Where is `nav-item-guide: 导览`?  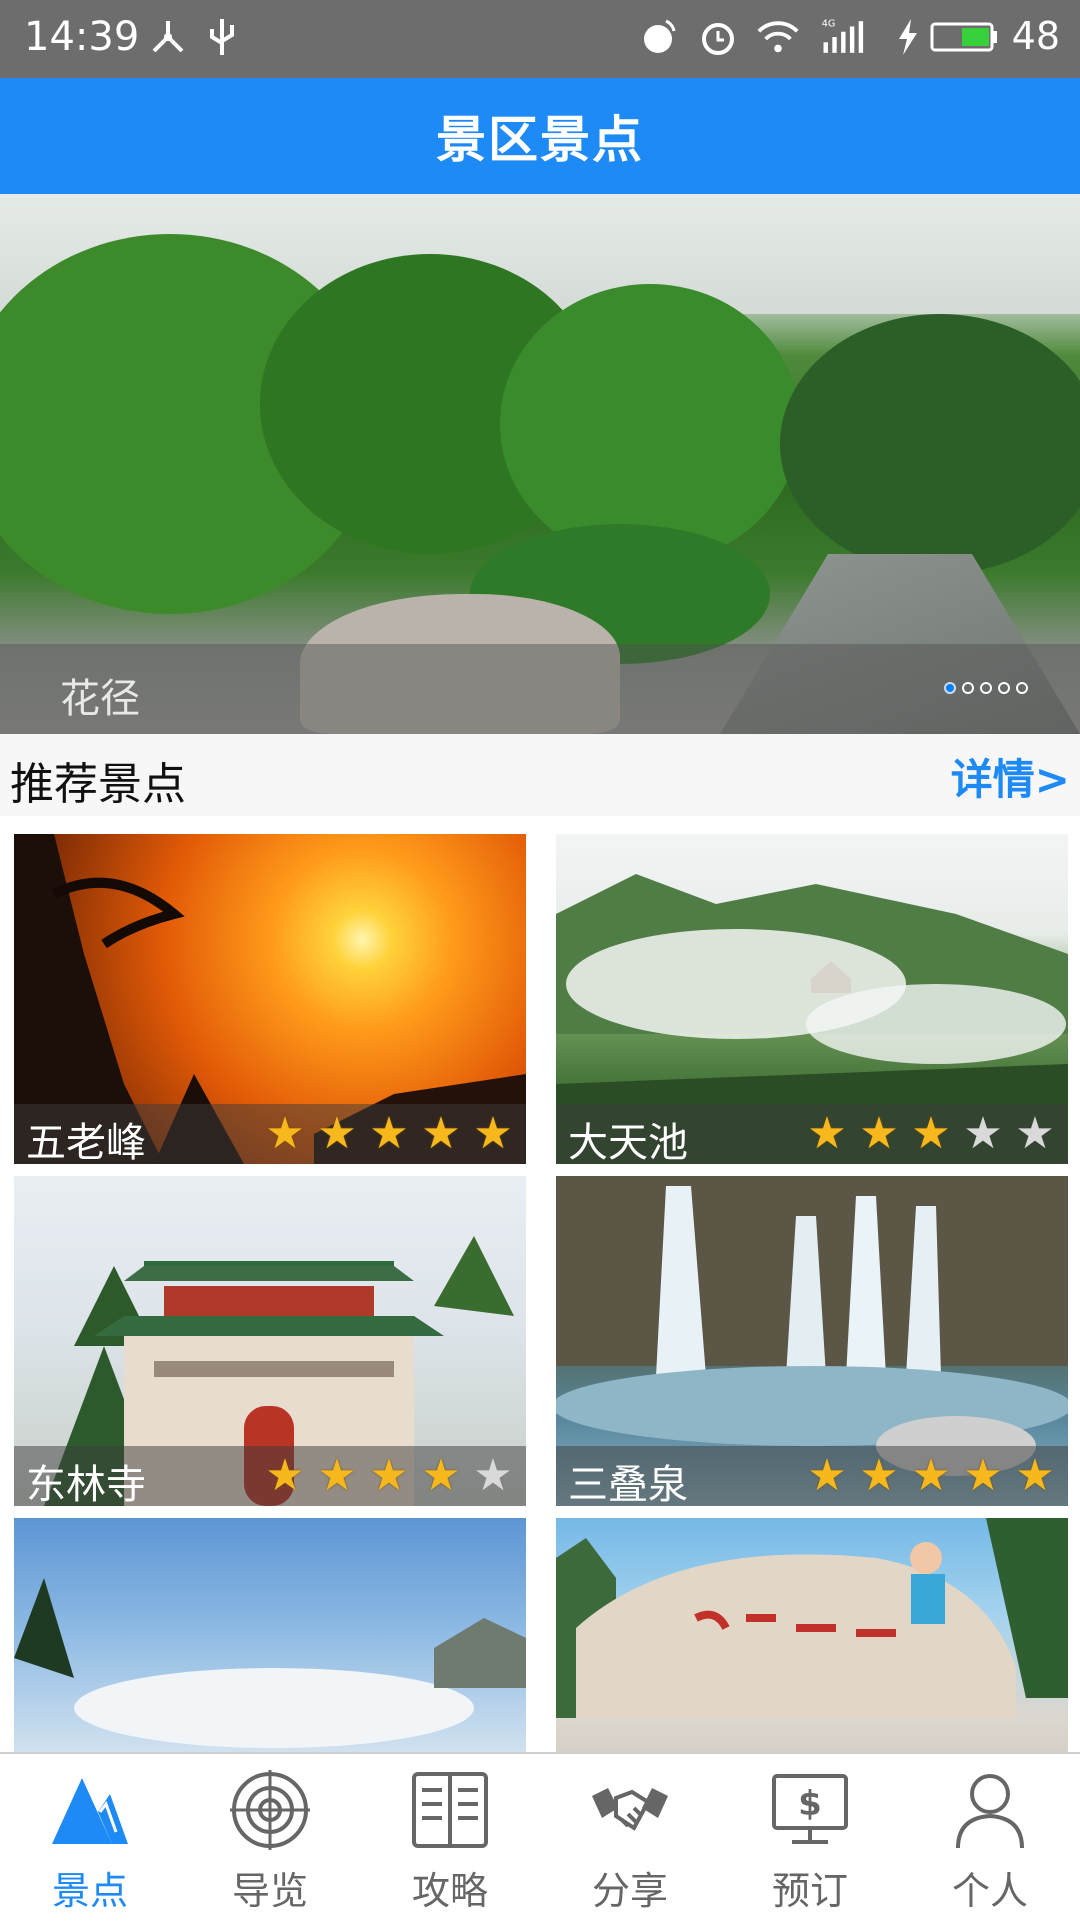
nav-item-guide: 导览 is located at coordinates (270, 1838).